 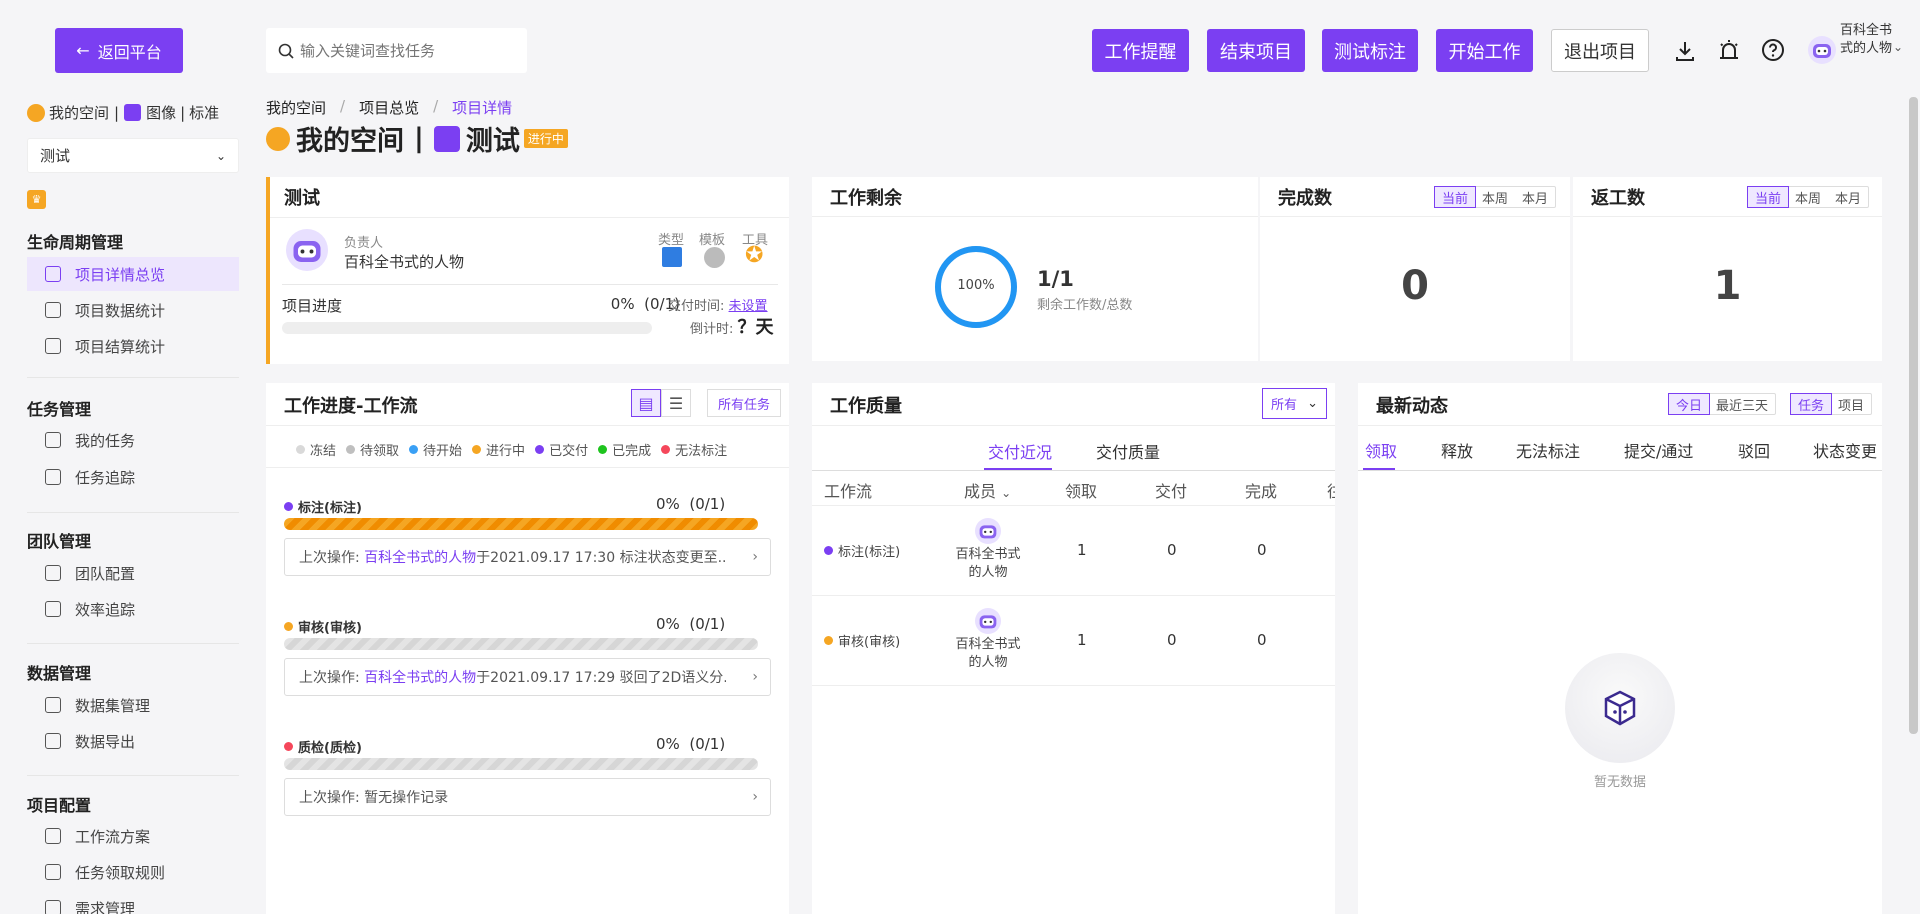 What do you see at coordinates (1020, 451) in the screenshot?
I see `tab-delivery-recent: 交付近况` at bounding box center [1020, 451].